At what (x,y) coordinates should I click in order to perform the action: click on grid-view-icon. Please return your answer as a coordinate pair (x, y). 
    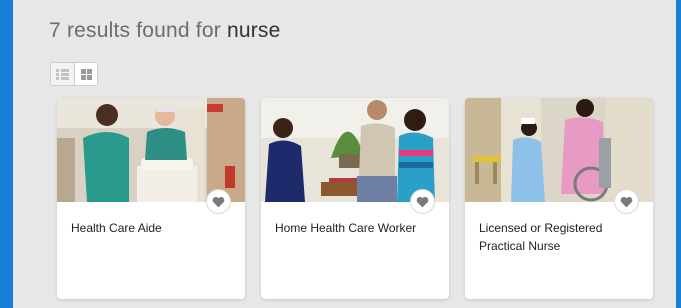
    Looking at the image, I should click on (86, 74).